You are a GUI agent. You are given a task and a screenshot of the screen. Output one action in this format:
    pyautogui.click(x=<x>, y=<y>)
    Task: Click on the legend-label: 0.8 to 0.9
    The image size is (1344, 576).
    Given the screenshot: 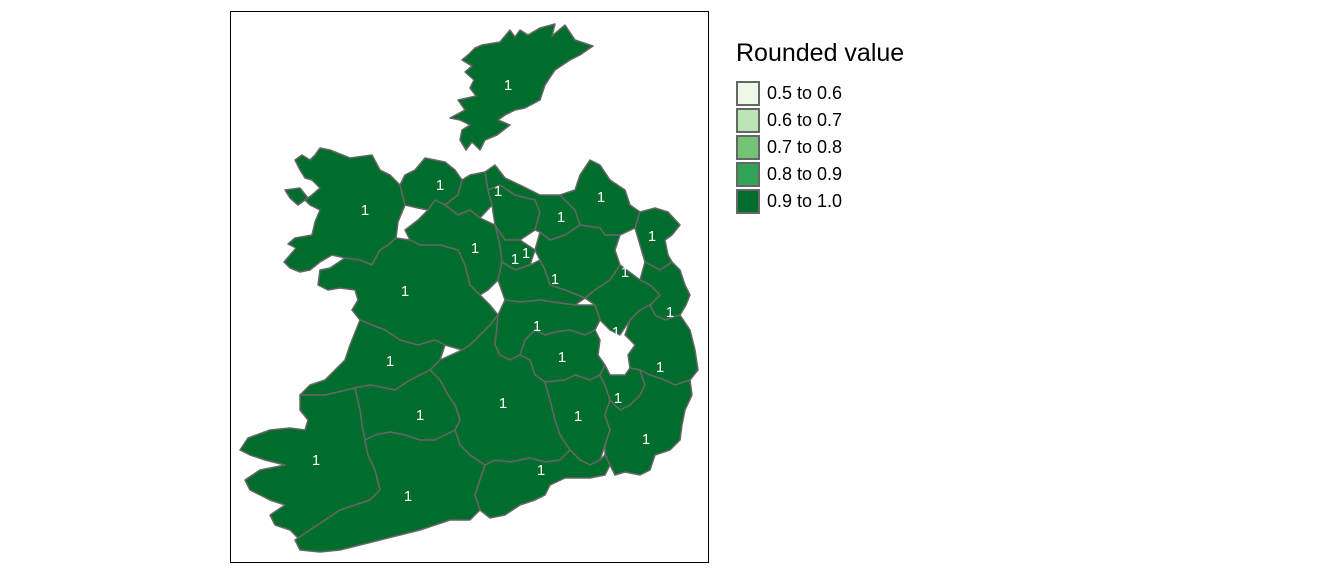 What is the action you would take?
    pyautogui.click(x=805, y=174)
    